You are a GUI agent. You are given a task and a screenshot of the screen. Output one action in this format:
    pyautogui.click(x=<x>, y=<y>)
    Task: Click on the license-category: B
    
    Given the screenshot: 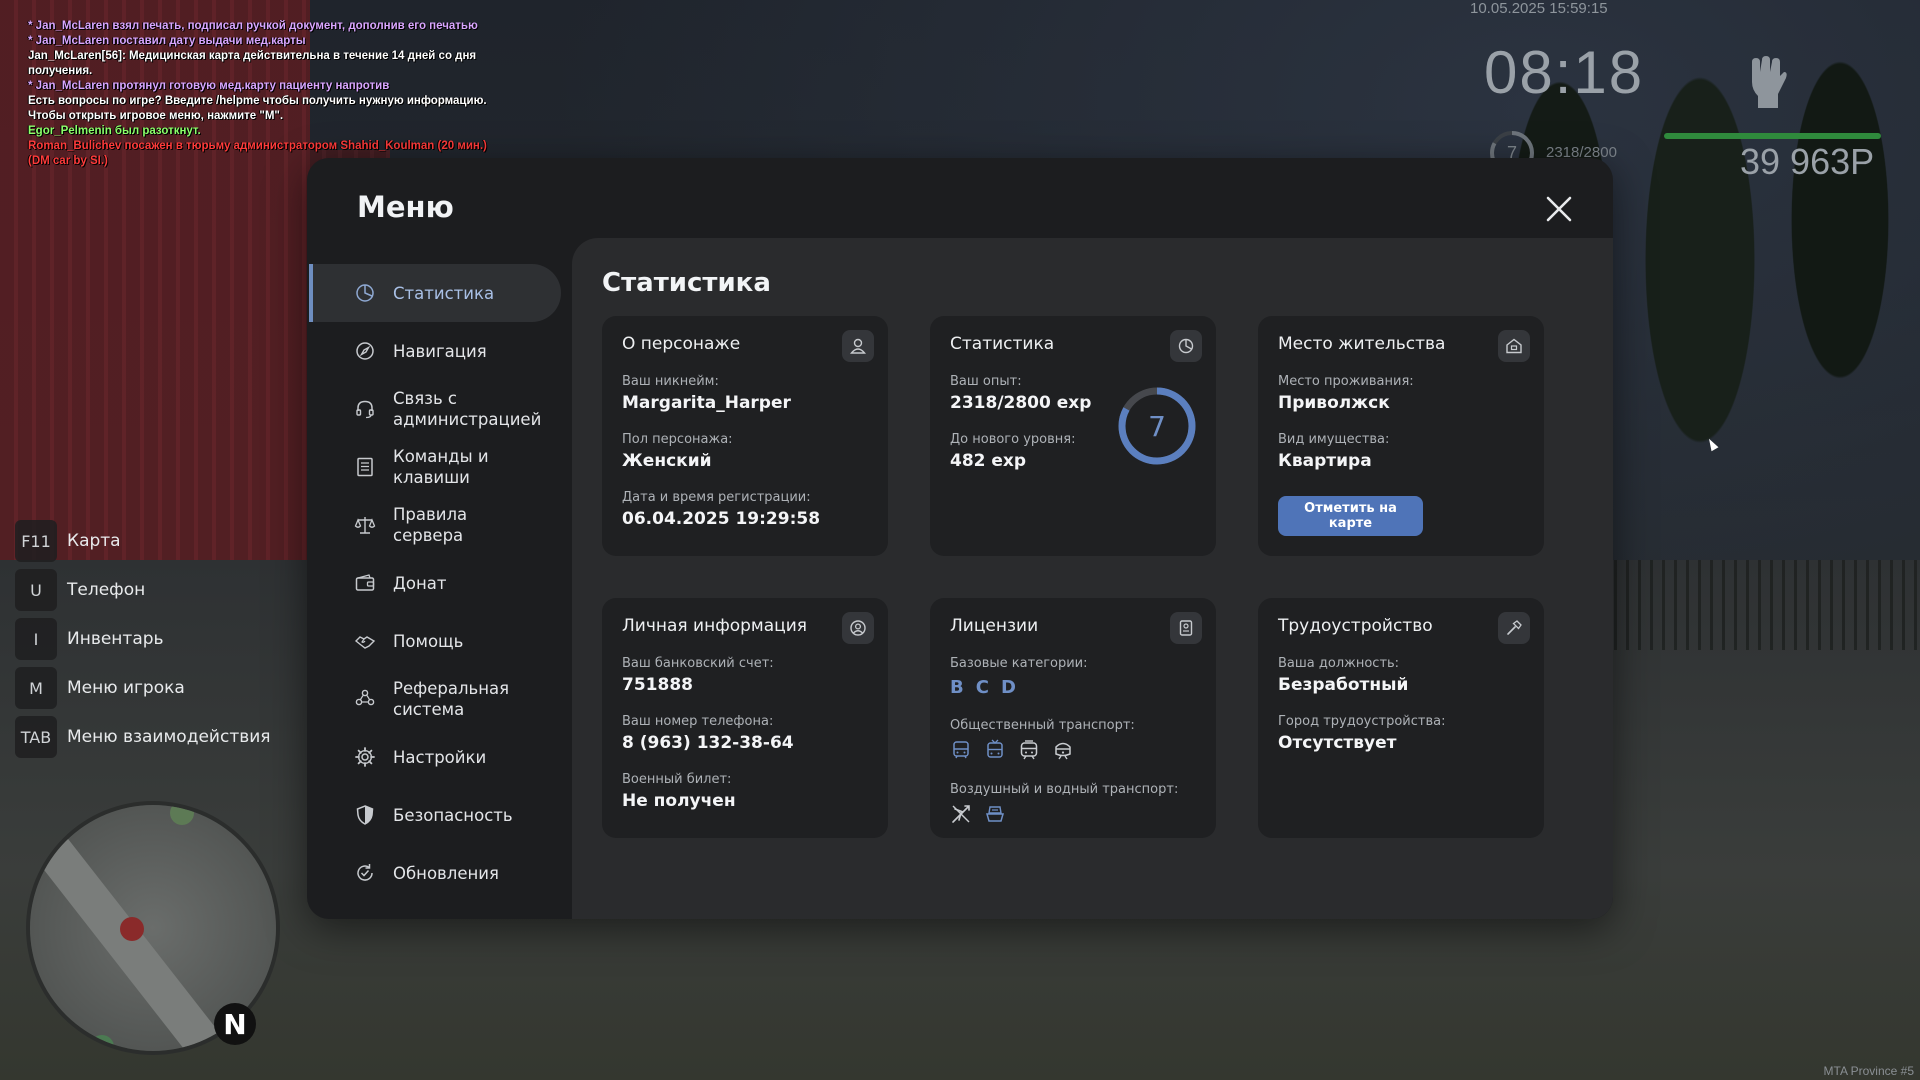 What is the action you would take?
    pyautogui.click(x=957, y=687)
    